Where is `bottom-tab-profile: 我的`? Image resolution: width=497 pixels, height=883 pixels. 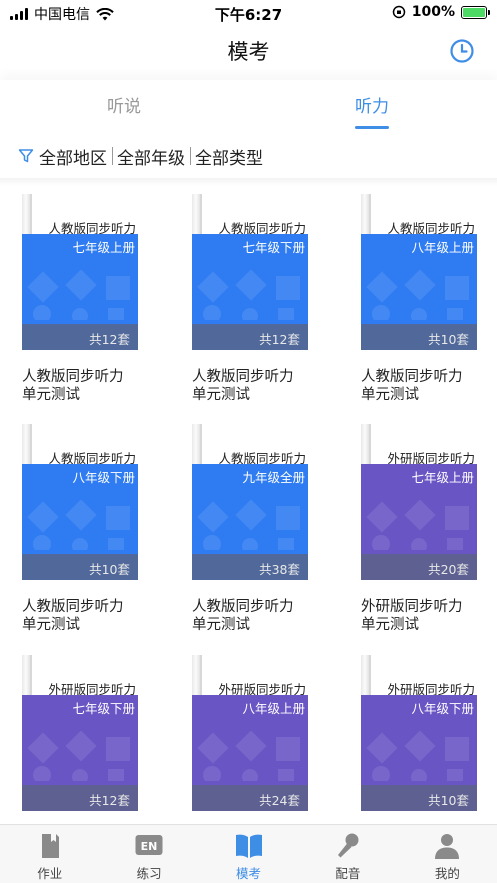 bottom-tab-profile: 我的 is located at coordinates (447, 854).